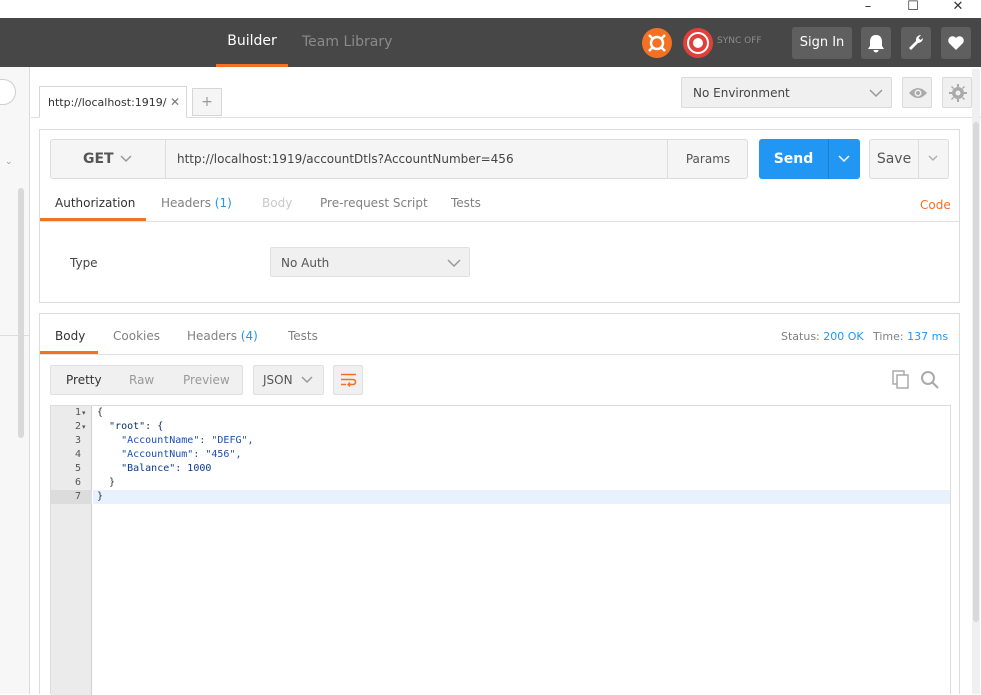 This screenshot has height=695, width=981. I want to click on code-line: "AccountName": "DEFG",, so click(175, 440).